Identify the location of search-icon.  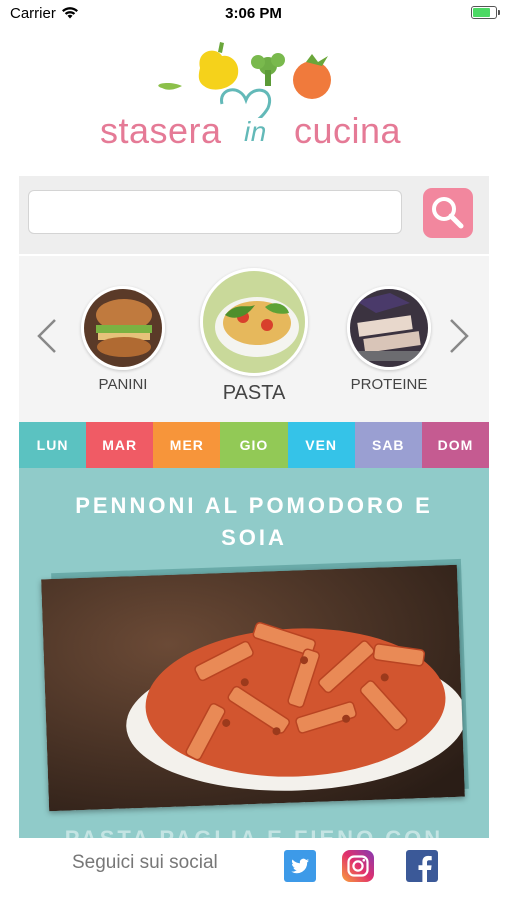
(448, 213).